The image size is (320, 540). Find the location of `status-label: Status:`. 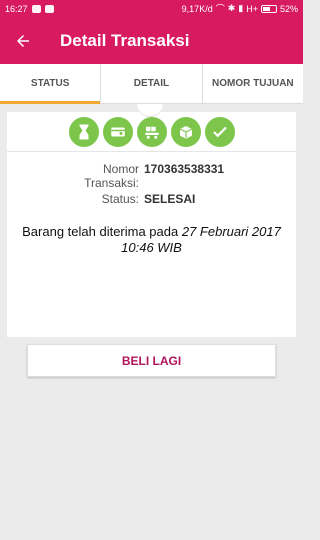

status-label: Status: is located at coordinates (120, 199).